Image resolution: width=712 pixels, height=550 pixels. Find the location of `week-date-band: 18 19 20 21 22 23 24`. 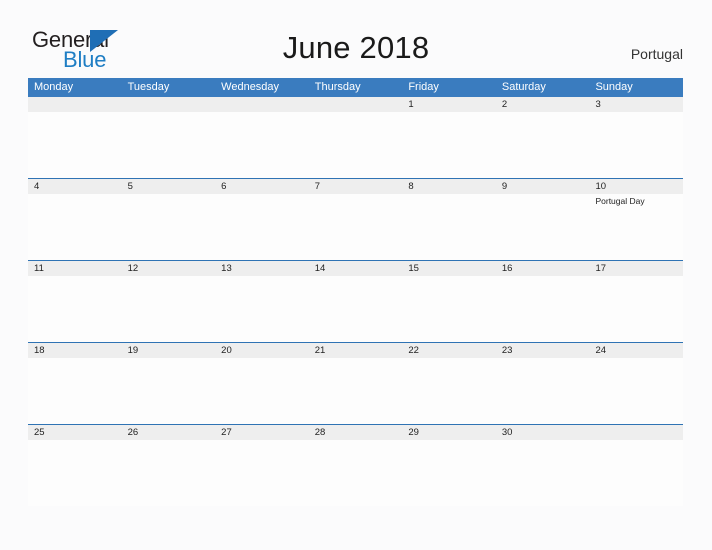

week-date-band: 18 19 20 21 22 23 24 is located at coordinates (355, 350).